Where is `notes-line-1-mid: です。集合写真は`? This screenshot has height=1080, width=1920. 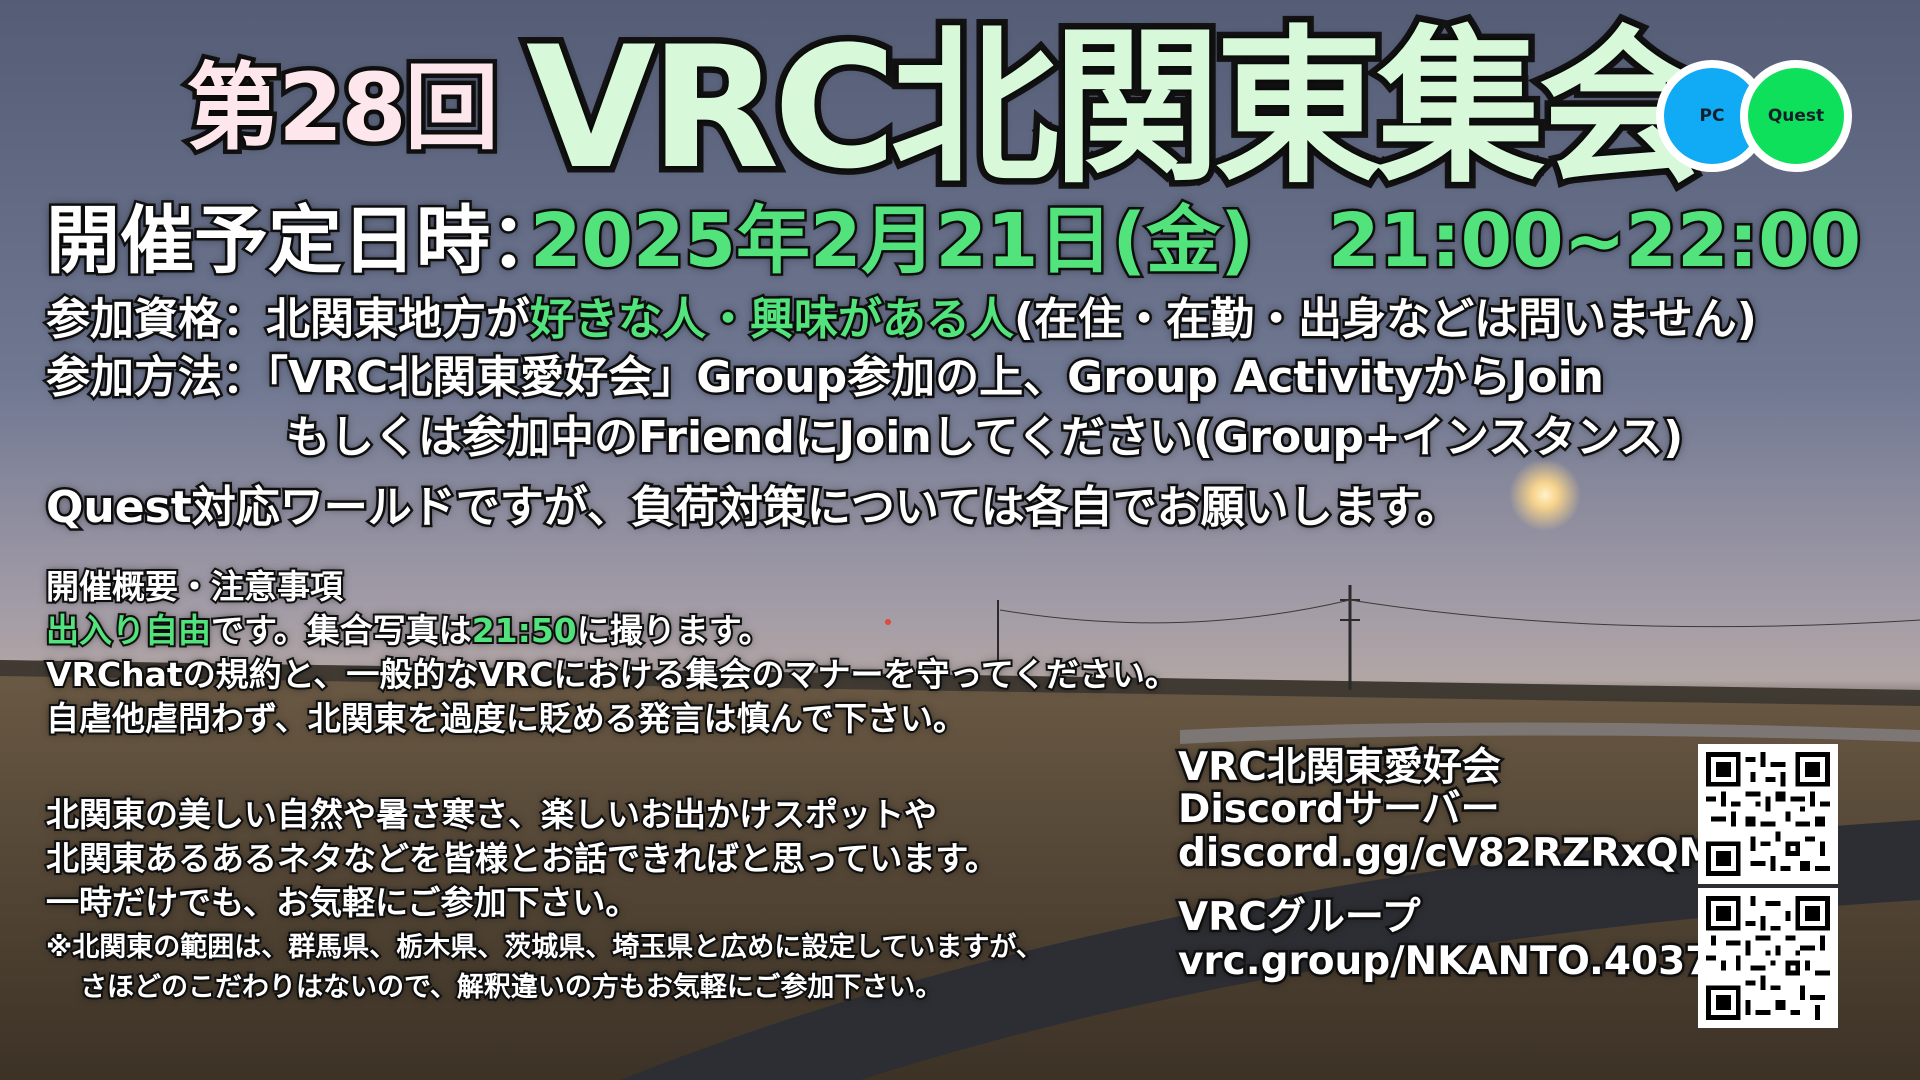
notes-line-1-mid: です。集合写真は is located at coordinates (341, 630).